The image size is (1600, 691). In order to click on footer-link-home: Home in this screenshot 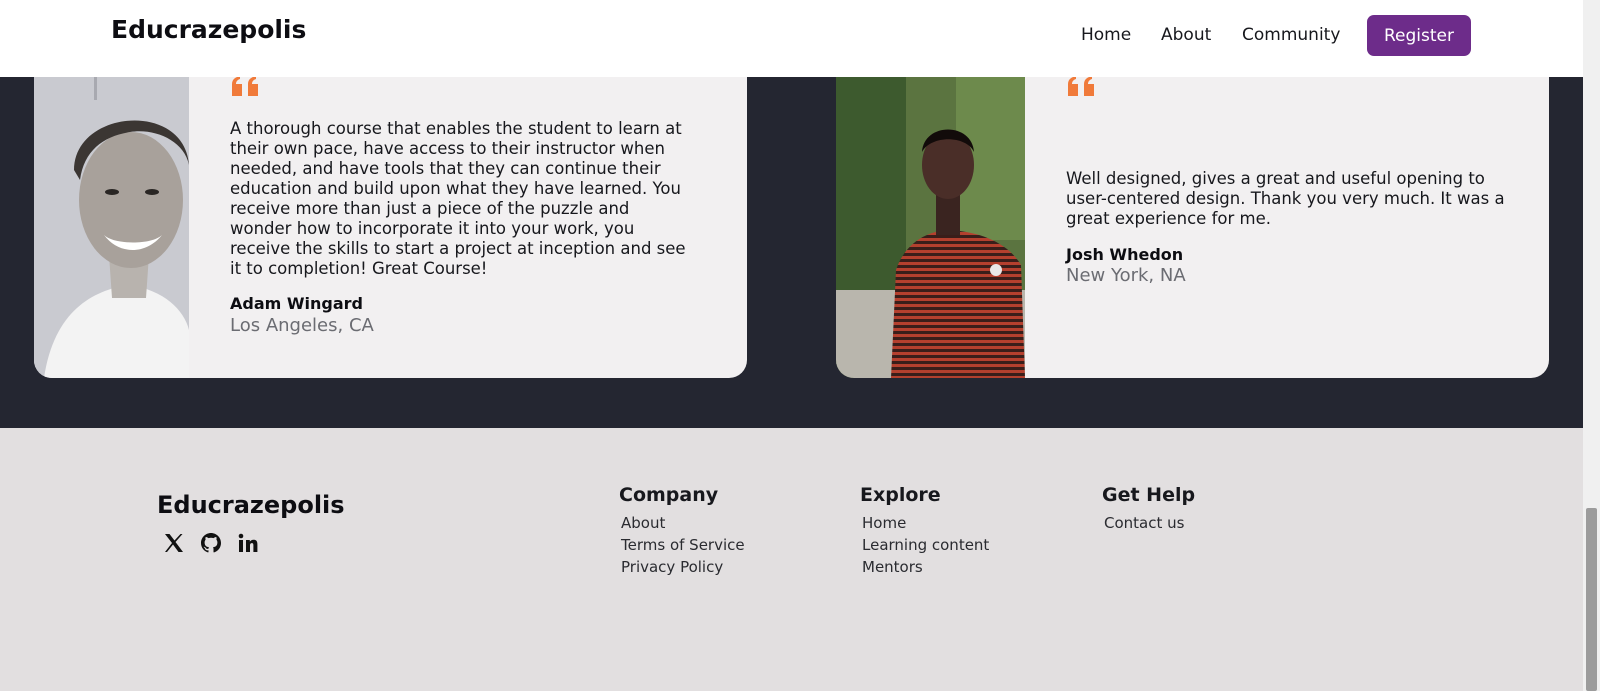, I will do `click(884, 523)`.